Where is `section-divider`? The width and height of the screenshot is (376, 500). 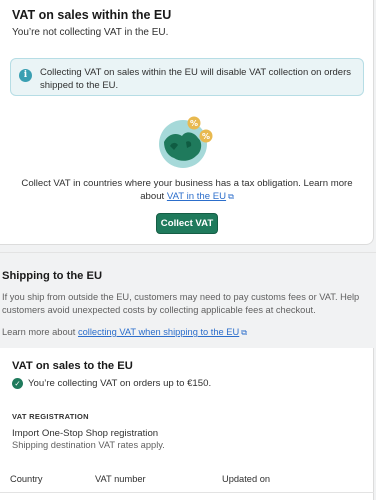
section-divider is located at coordinates (188, 252).